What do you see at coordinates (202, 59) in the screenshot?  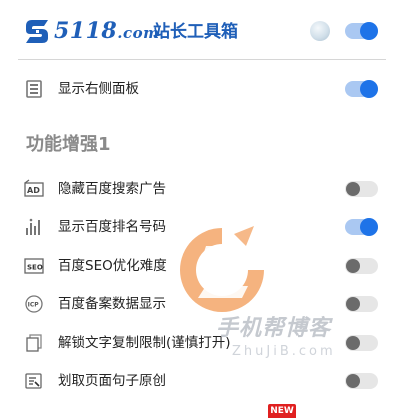 I see `header-divider` at bounding box center [202, 59].